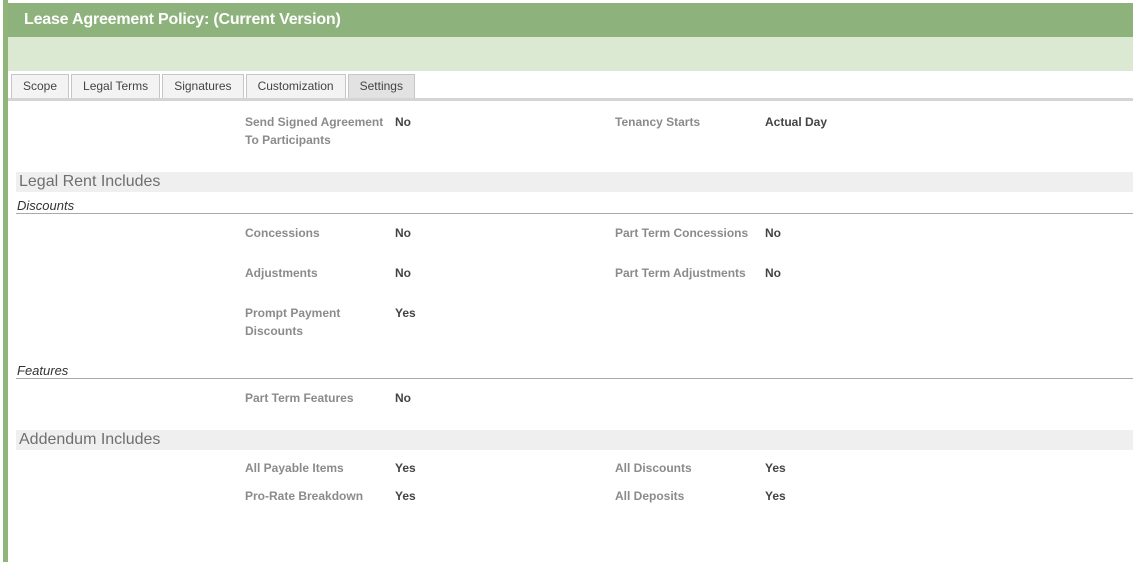 Image resolution: width=1133 pixels, height=562 pixels. What do you see at coordinates (281, 273) in the screenshot?
I see `adjustments-label: Adjustments` at bounding box center [281, 273].